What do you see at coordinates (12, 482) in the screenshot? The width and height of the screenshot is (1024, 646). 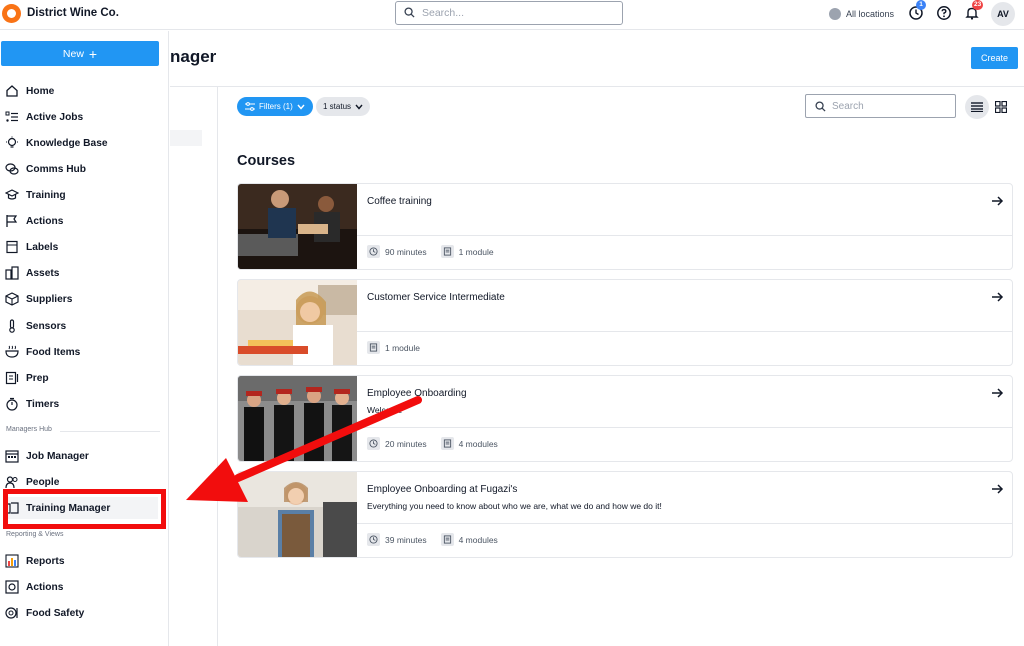 I see `people-icon` at bounding box center [12, 482].